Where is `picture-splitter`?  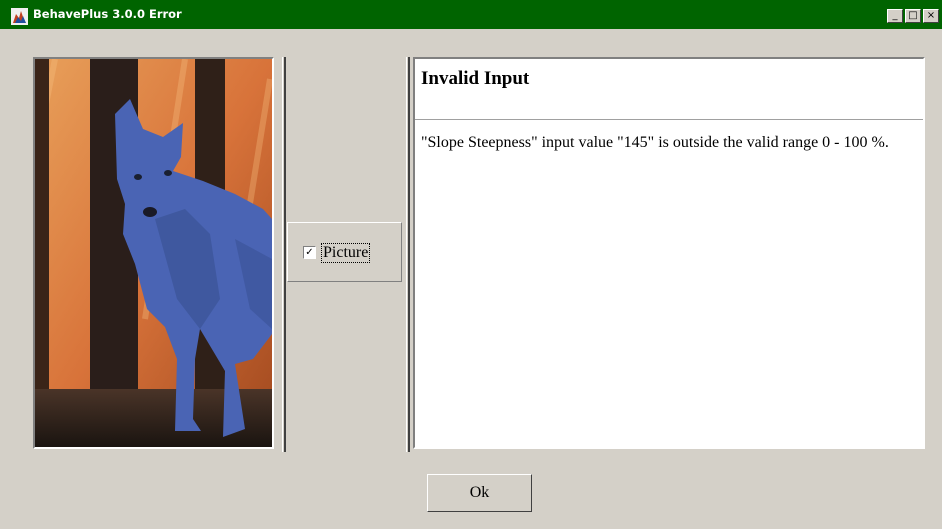
picture-splitter is located at coordinates (284, 254).